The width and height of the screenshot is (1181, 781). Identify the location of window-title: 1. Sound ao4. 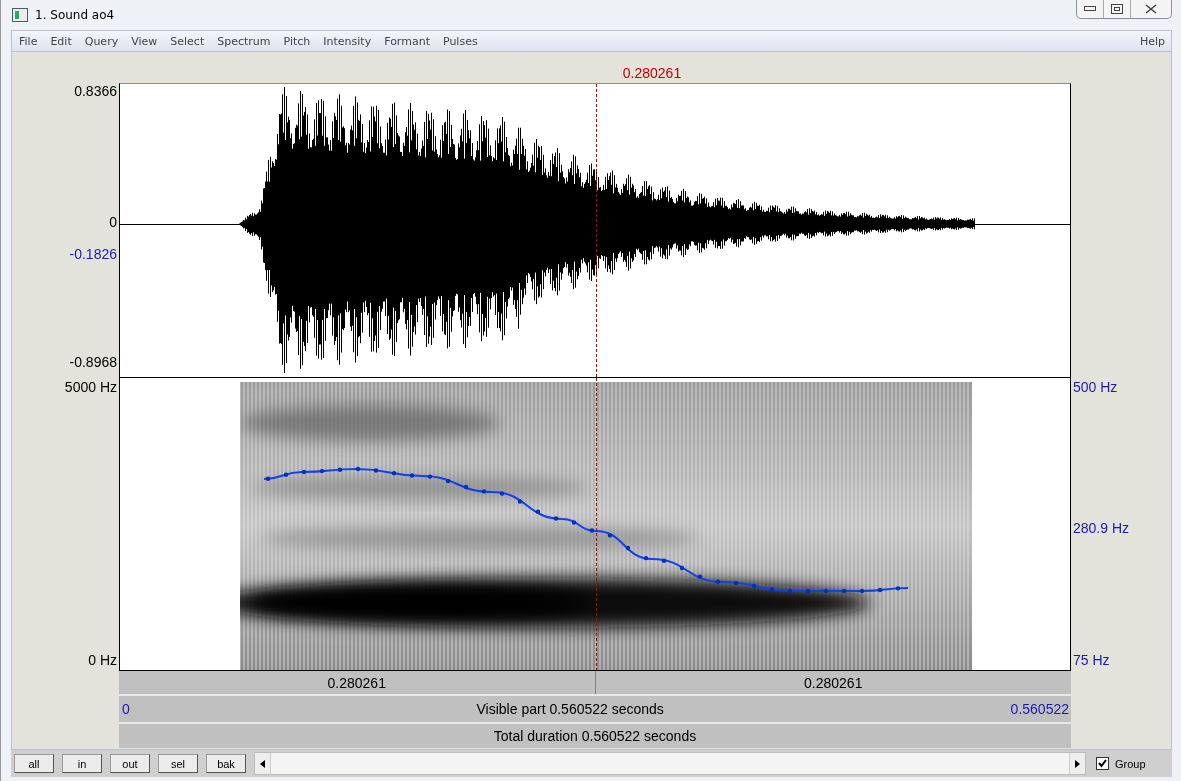
(75, 15).